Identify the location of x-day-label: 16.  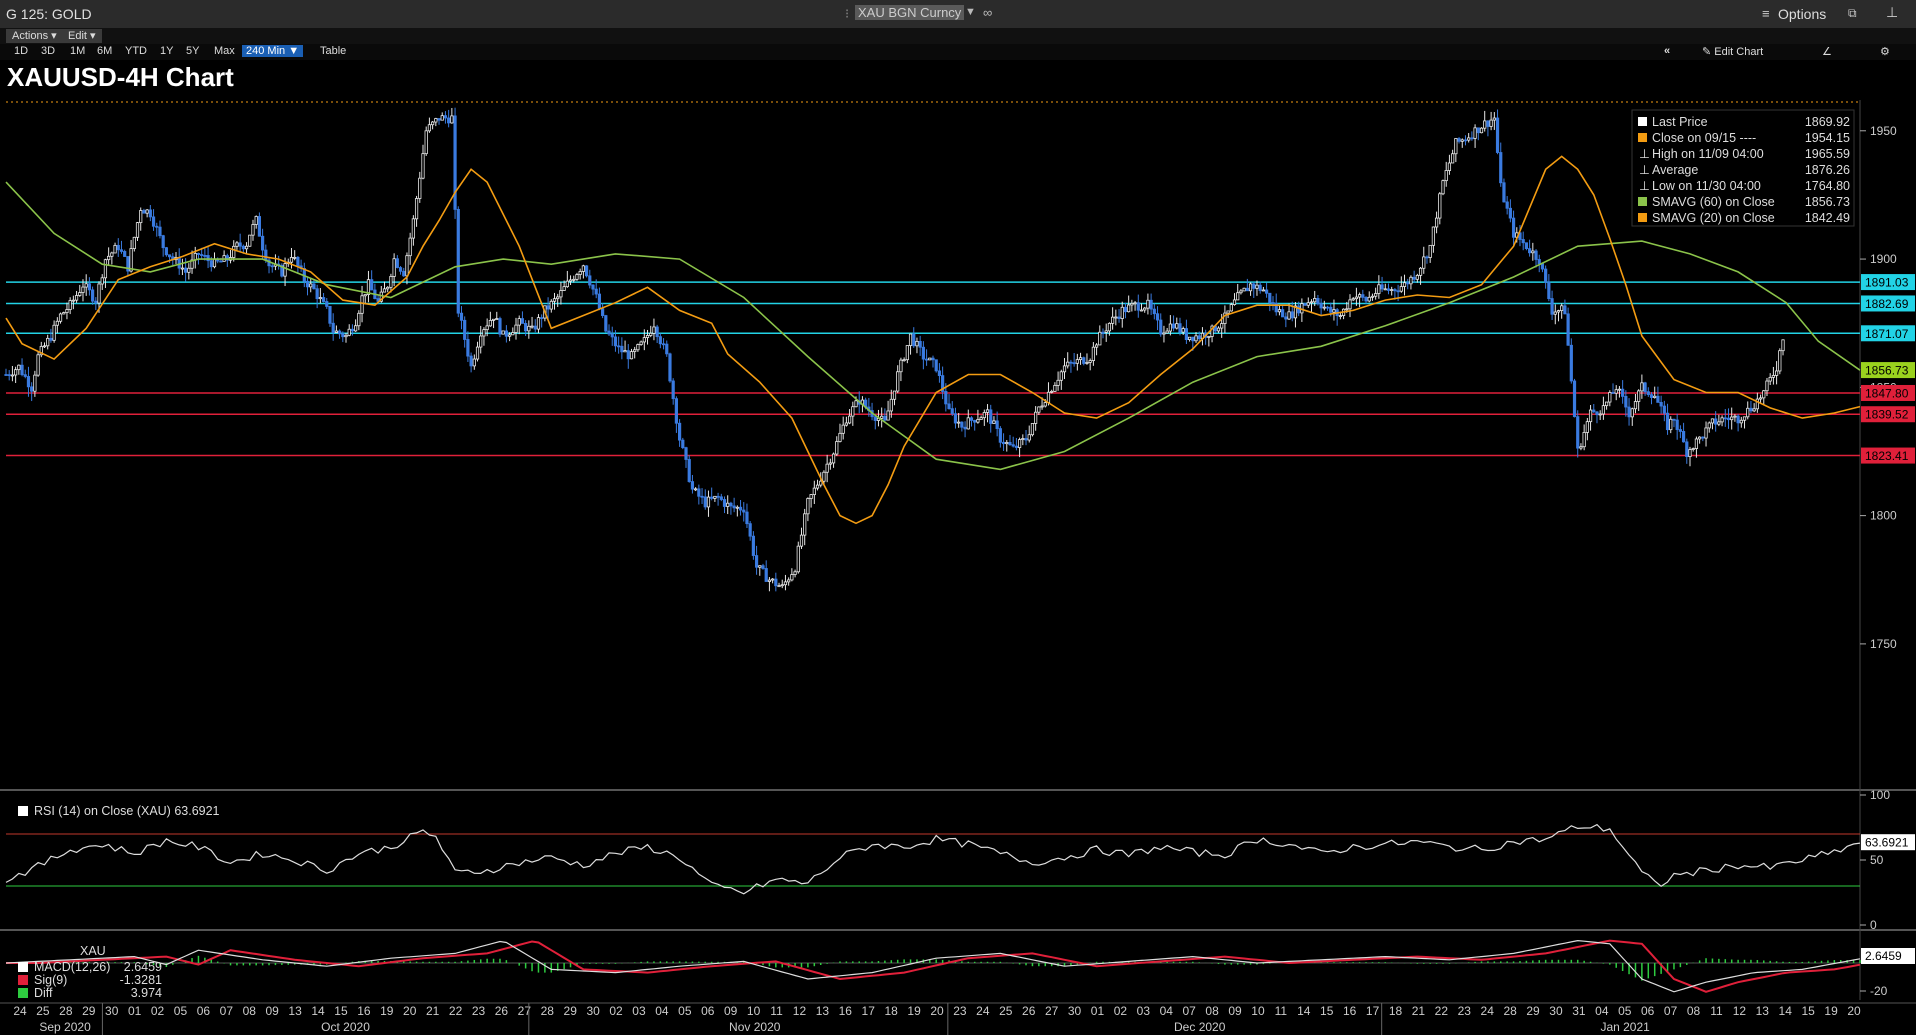
(846, 1011).